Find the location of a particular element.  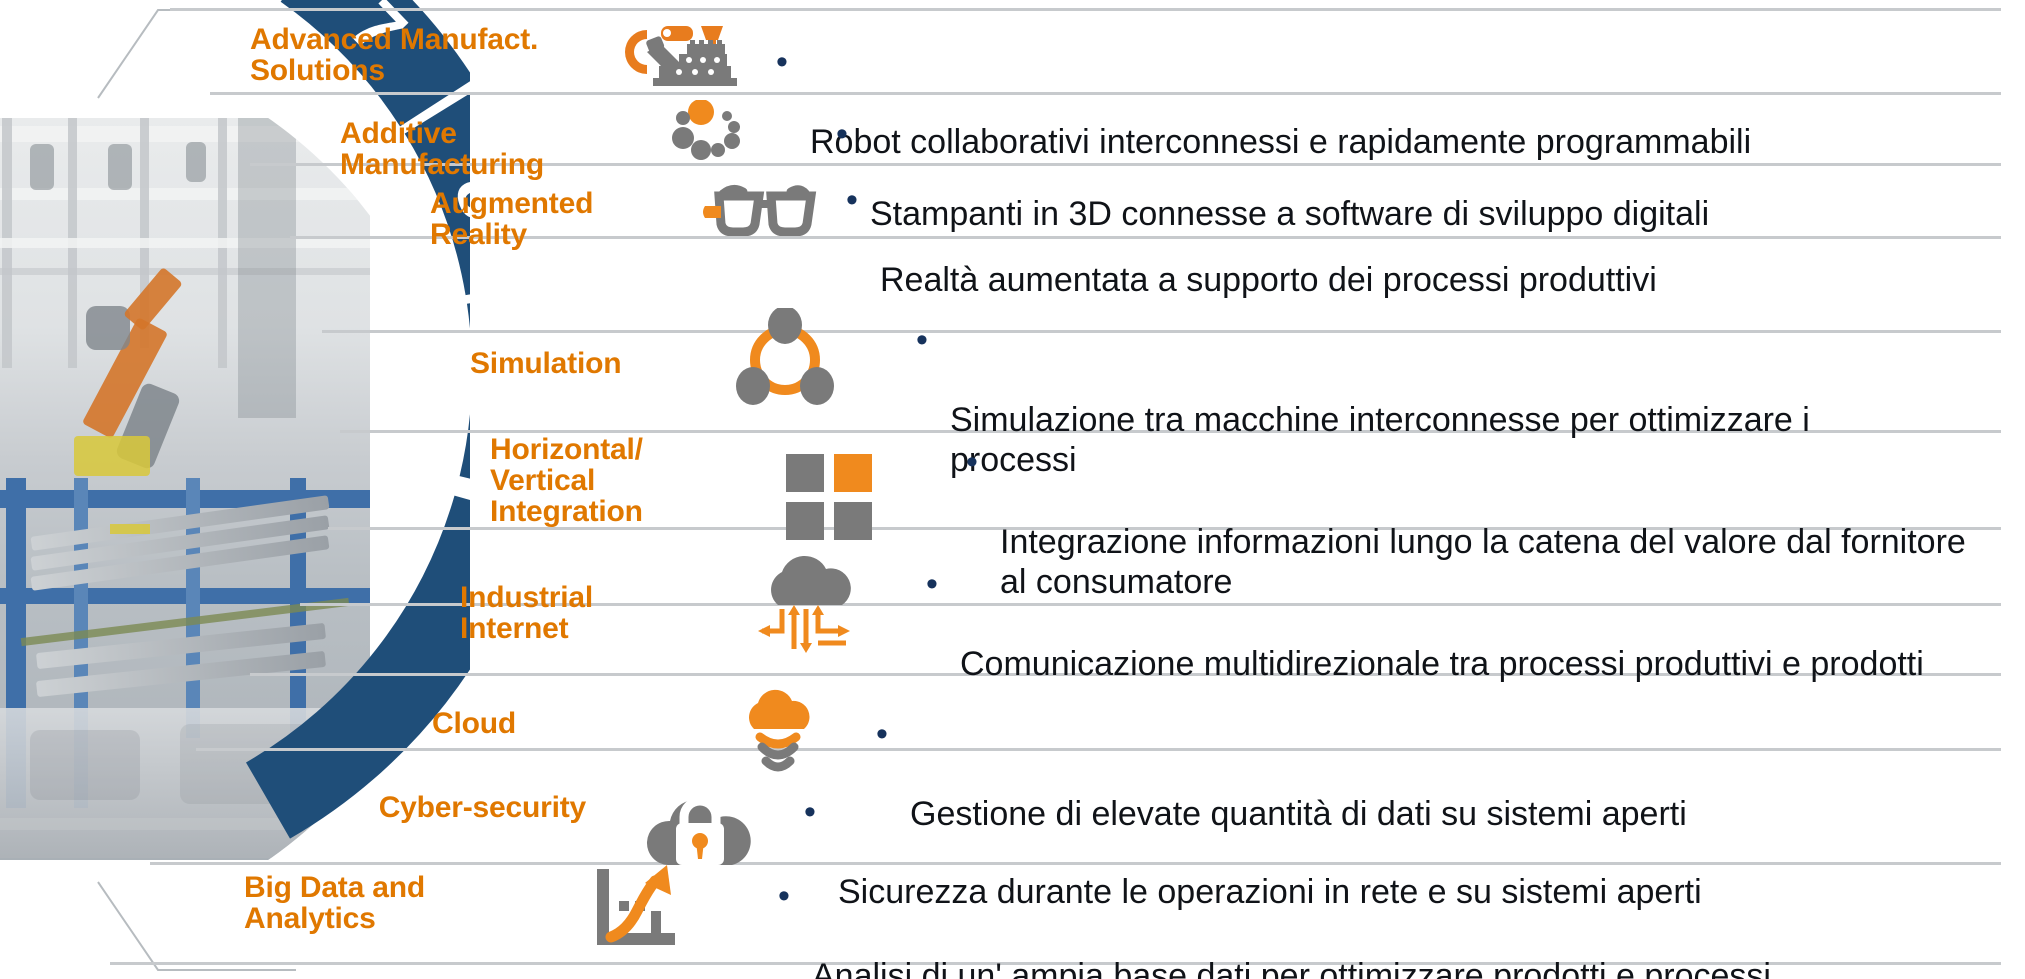

row-title-cloud: Cloud is located at coordinates (474, 723).